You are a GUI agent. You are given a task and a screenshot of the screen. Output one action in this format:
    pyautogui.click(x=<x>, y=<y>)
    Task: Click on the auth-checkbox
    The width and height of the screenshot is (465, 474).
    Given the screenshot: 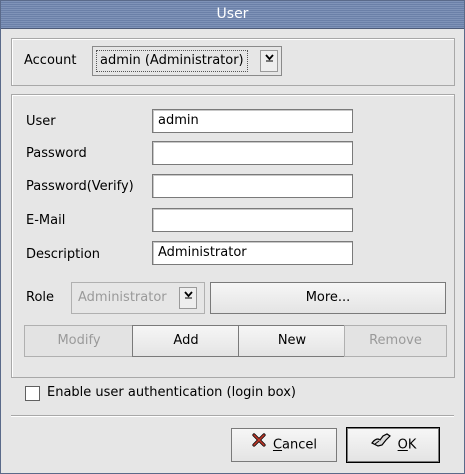 What is the action you would take?
    pyautogui.click(x=32, y=393)
    